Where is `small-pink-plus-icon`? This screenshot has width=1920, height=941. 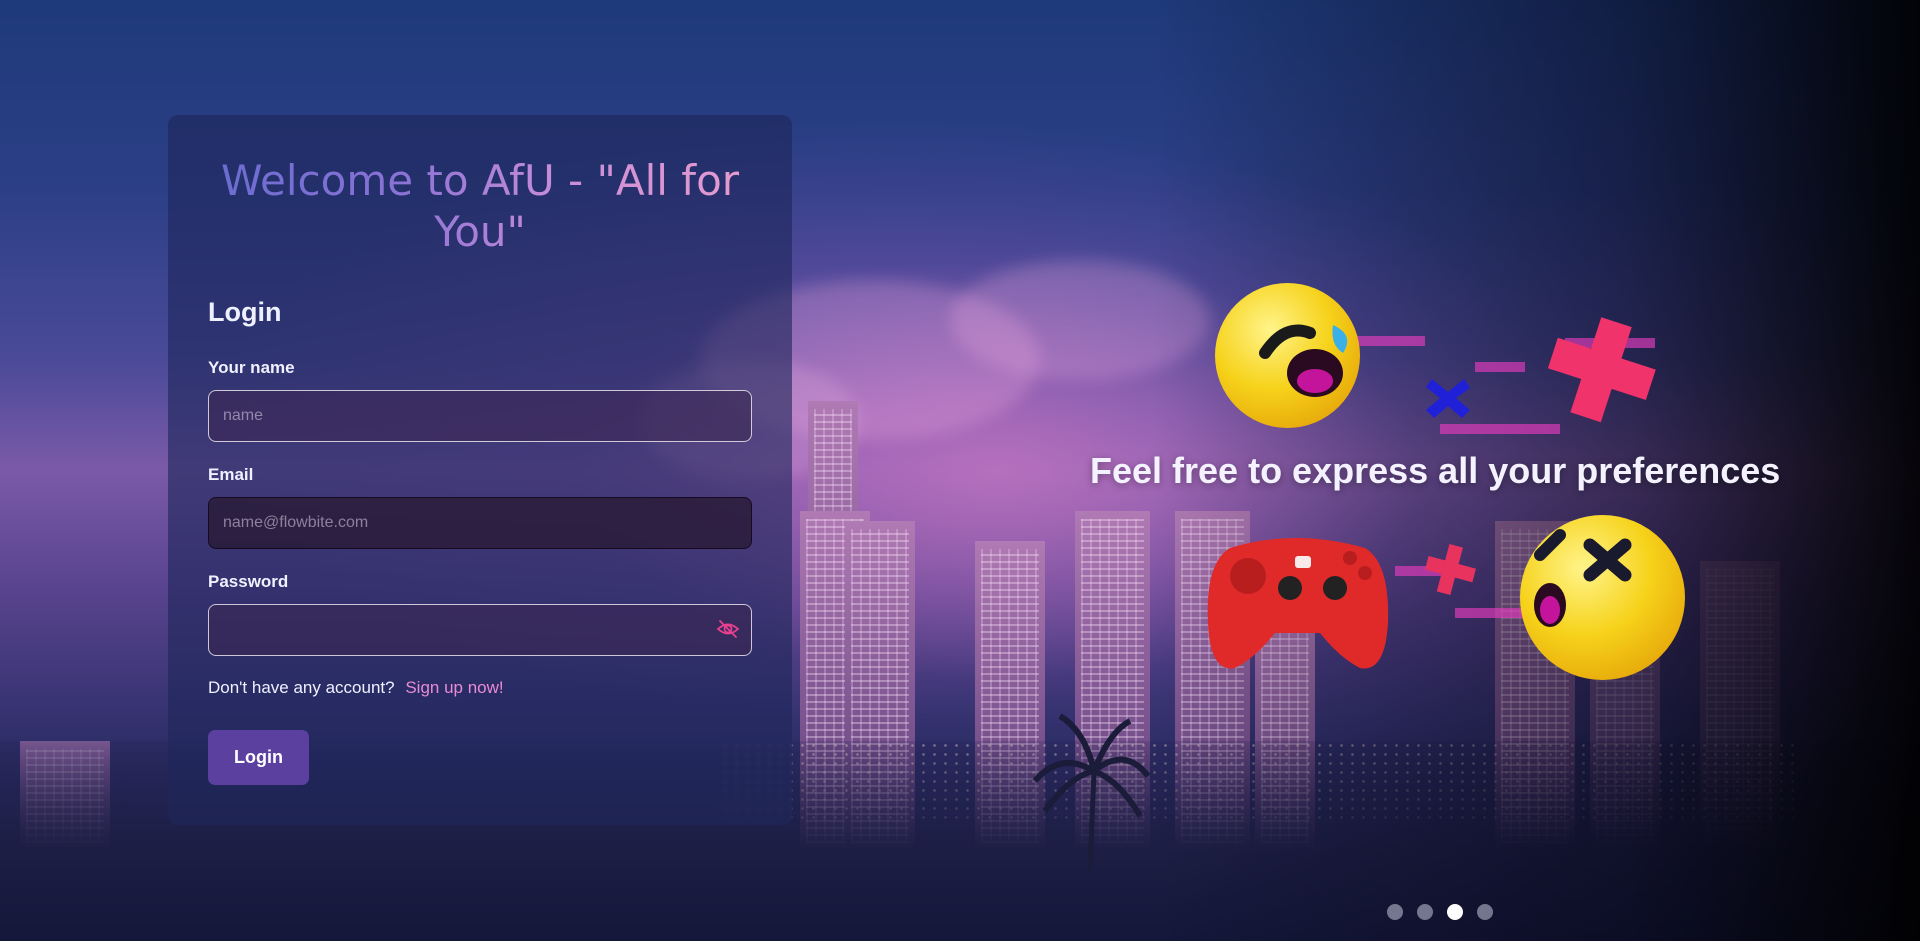
small-pink-plus-icon is located at coordinates (1450, 569).